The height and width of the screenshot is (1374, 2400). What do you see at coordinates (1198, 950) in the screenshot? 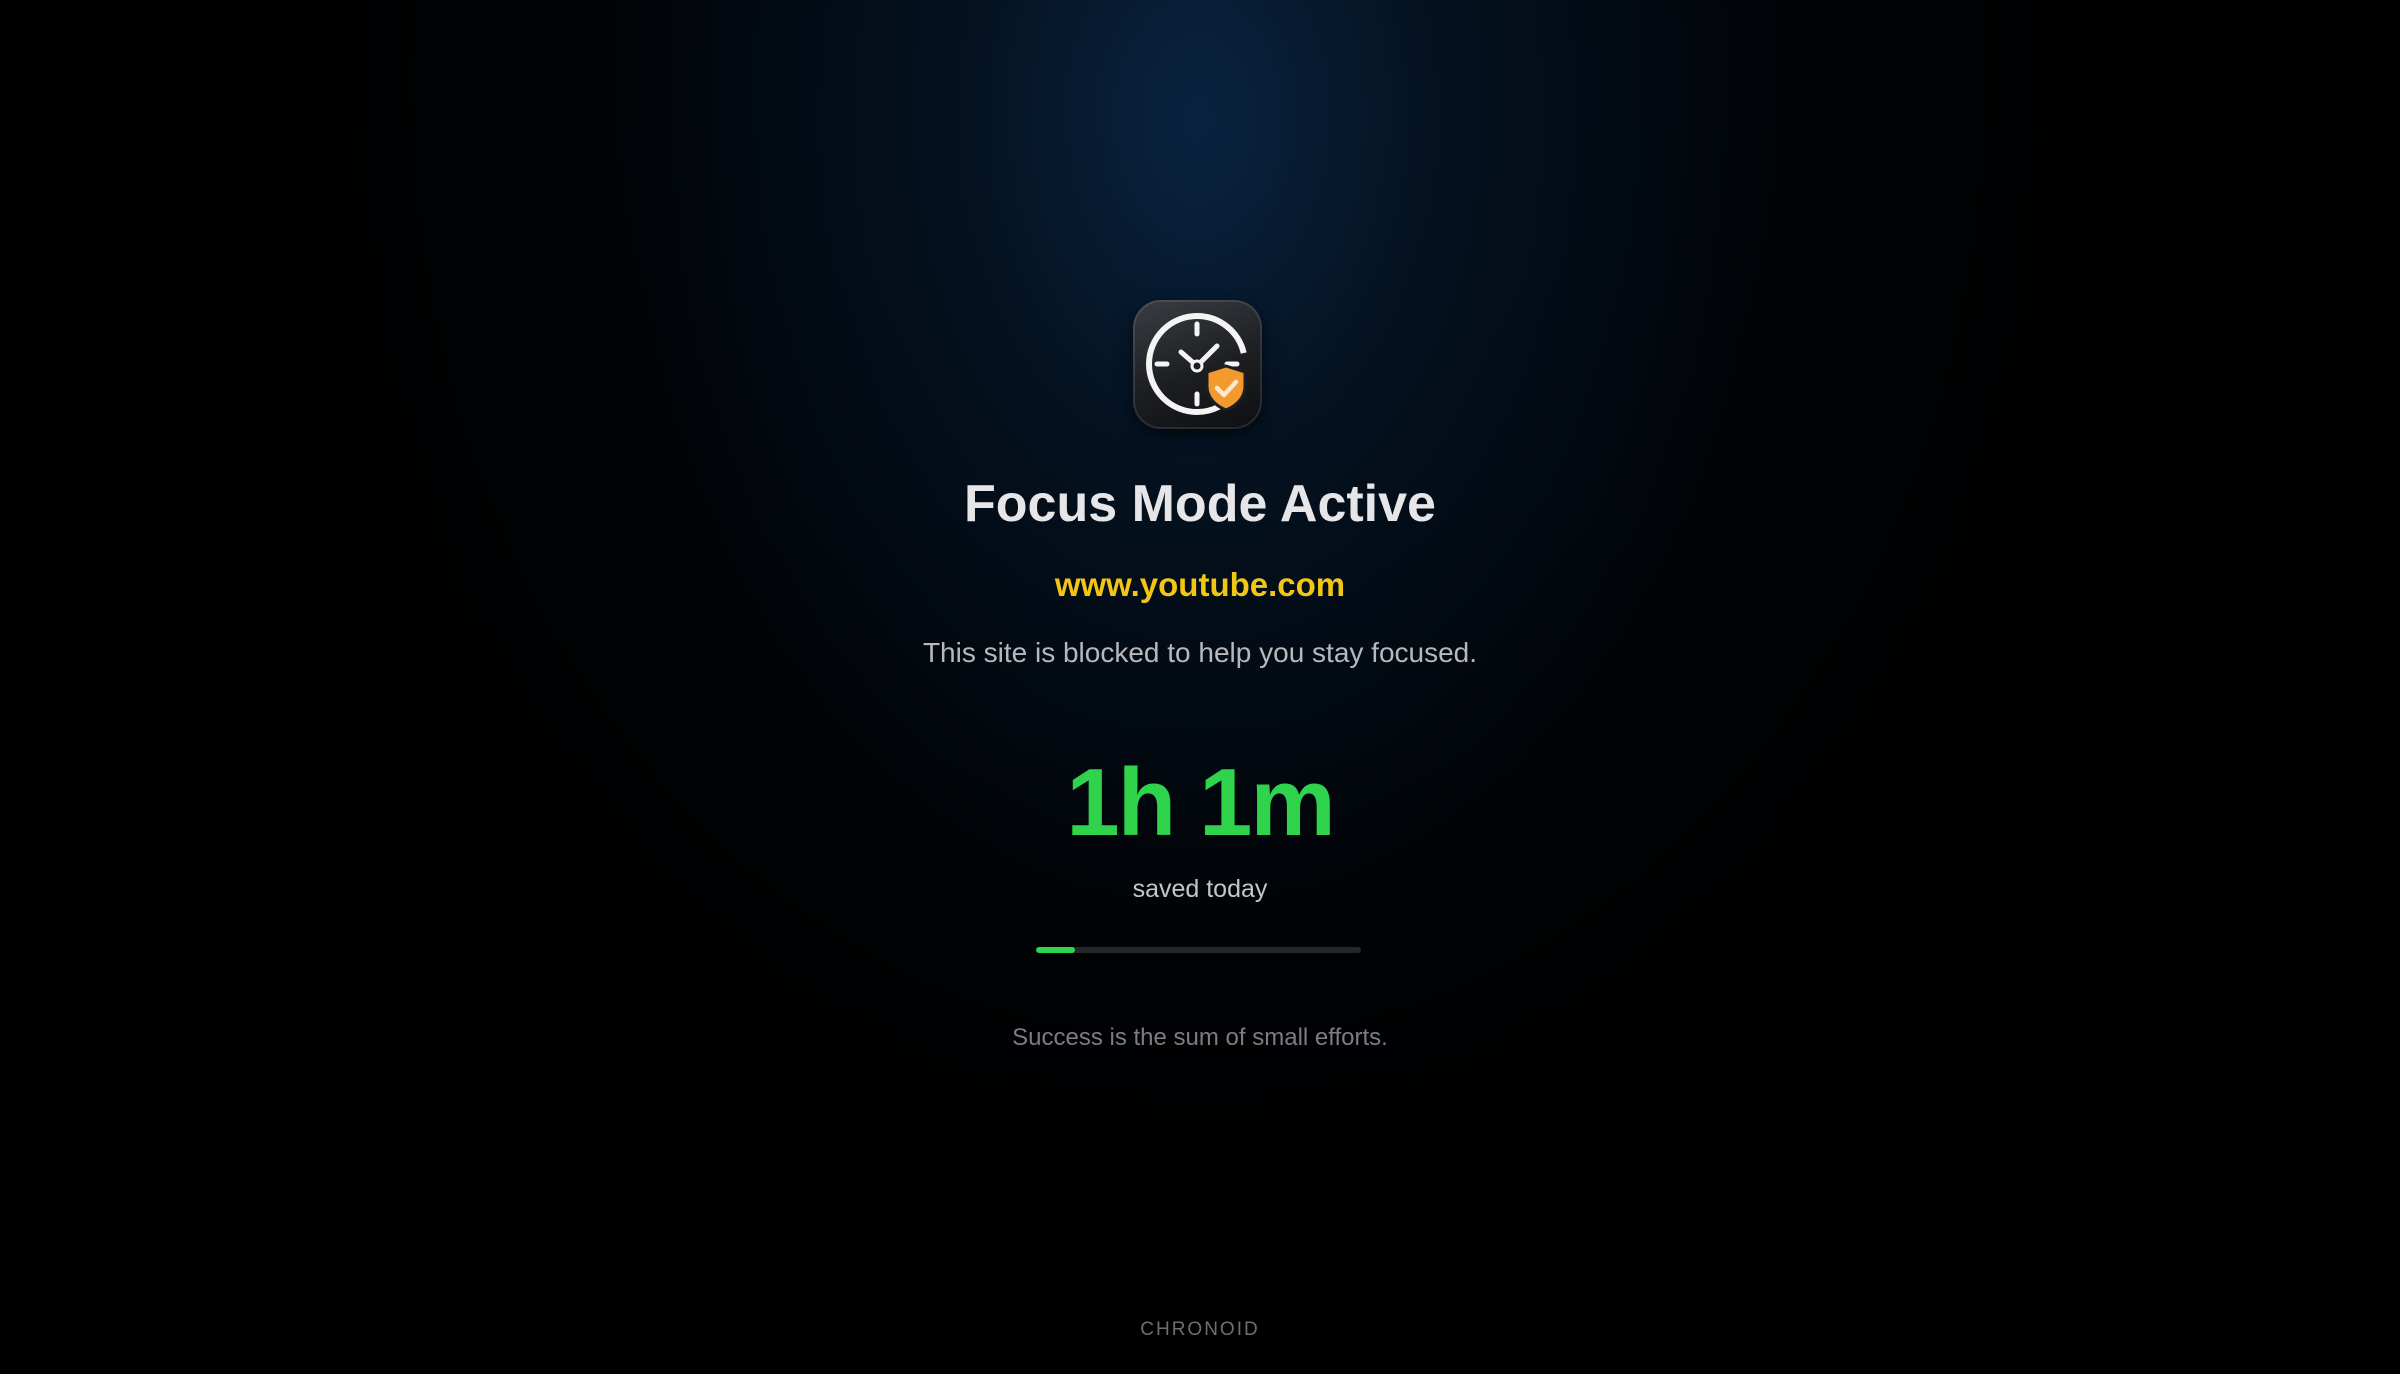
I see `daily-progress-bar` at bounding box center [1198, 950].